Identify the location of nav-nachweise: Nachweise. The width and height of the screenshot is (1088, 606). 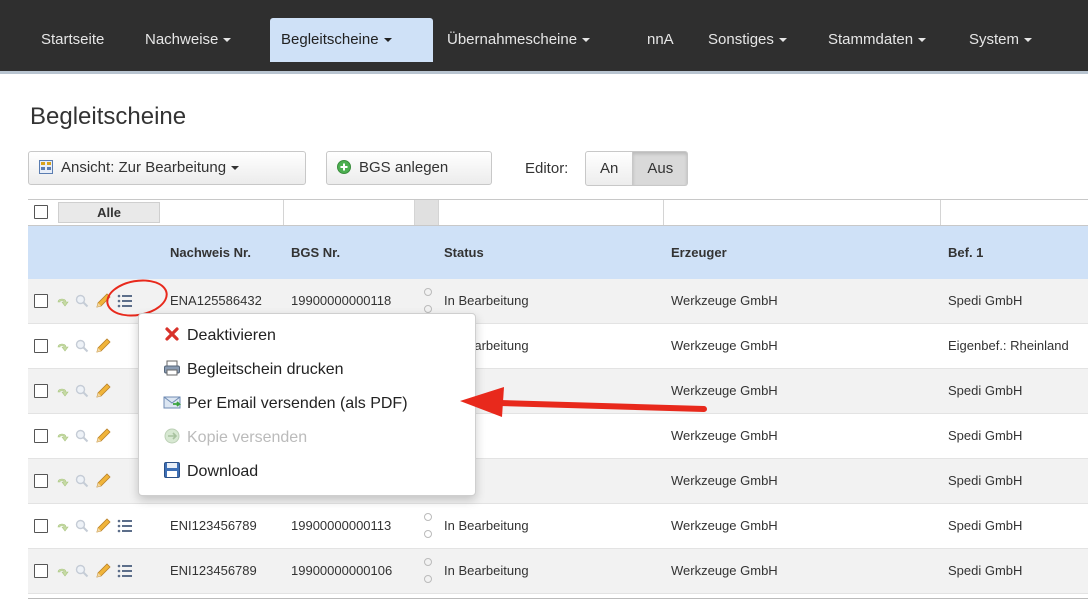
(188, 40).